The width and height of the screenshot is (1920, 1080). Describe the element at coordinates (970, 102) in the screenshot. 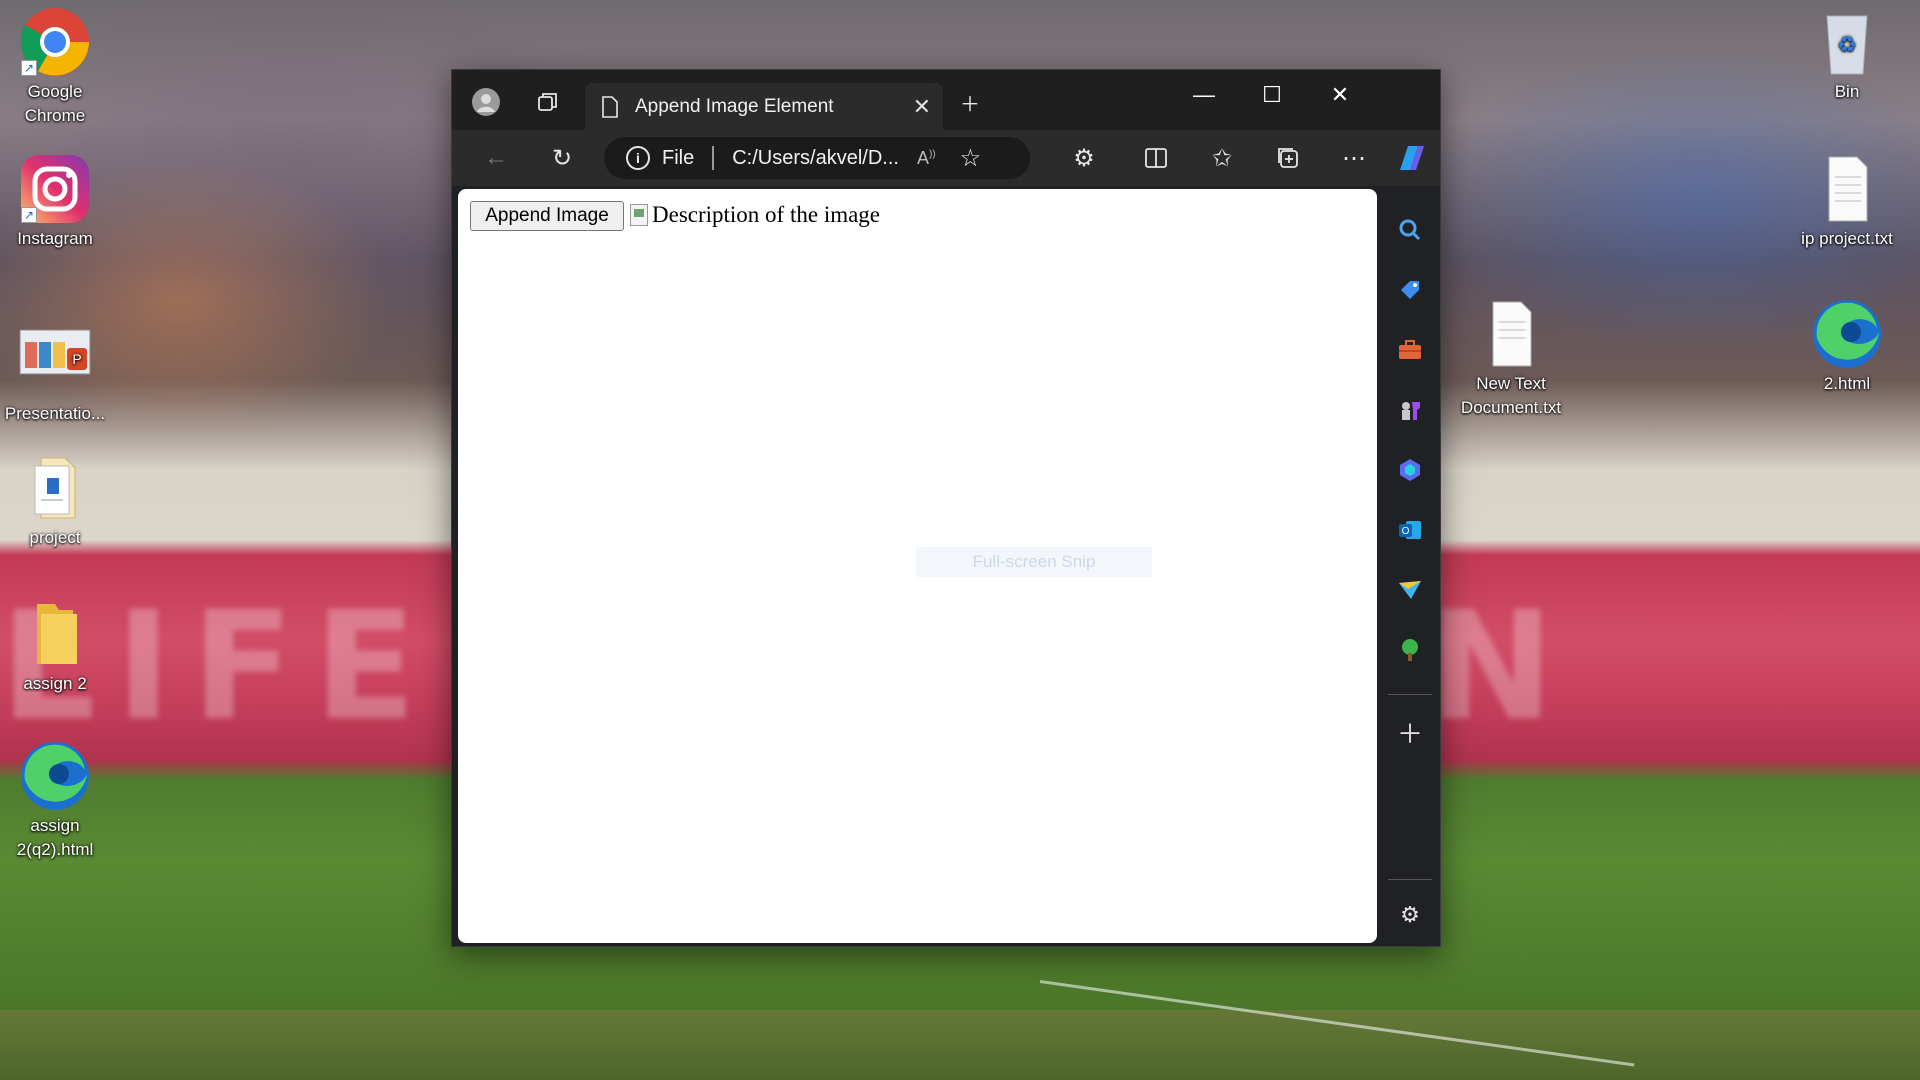

I see `new-tab-icon: ＋` at that location.